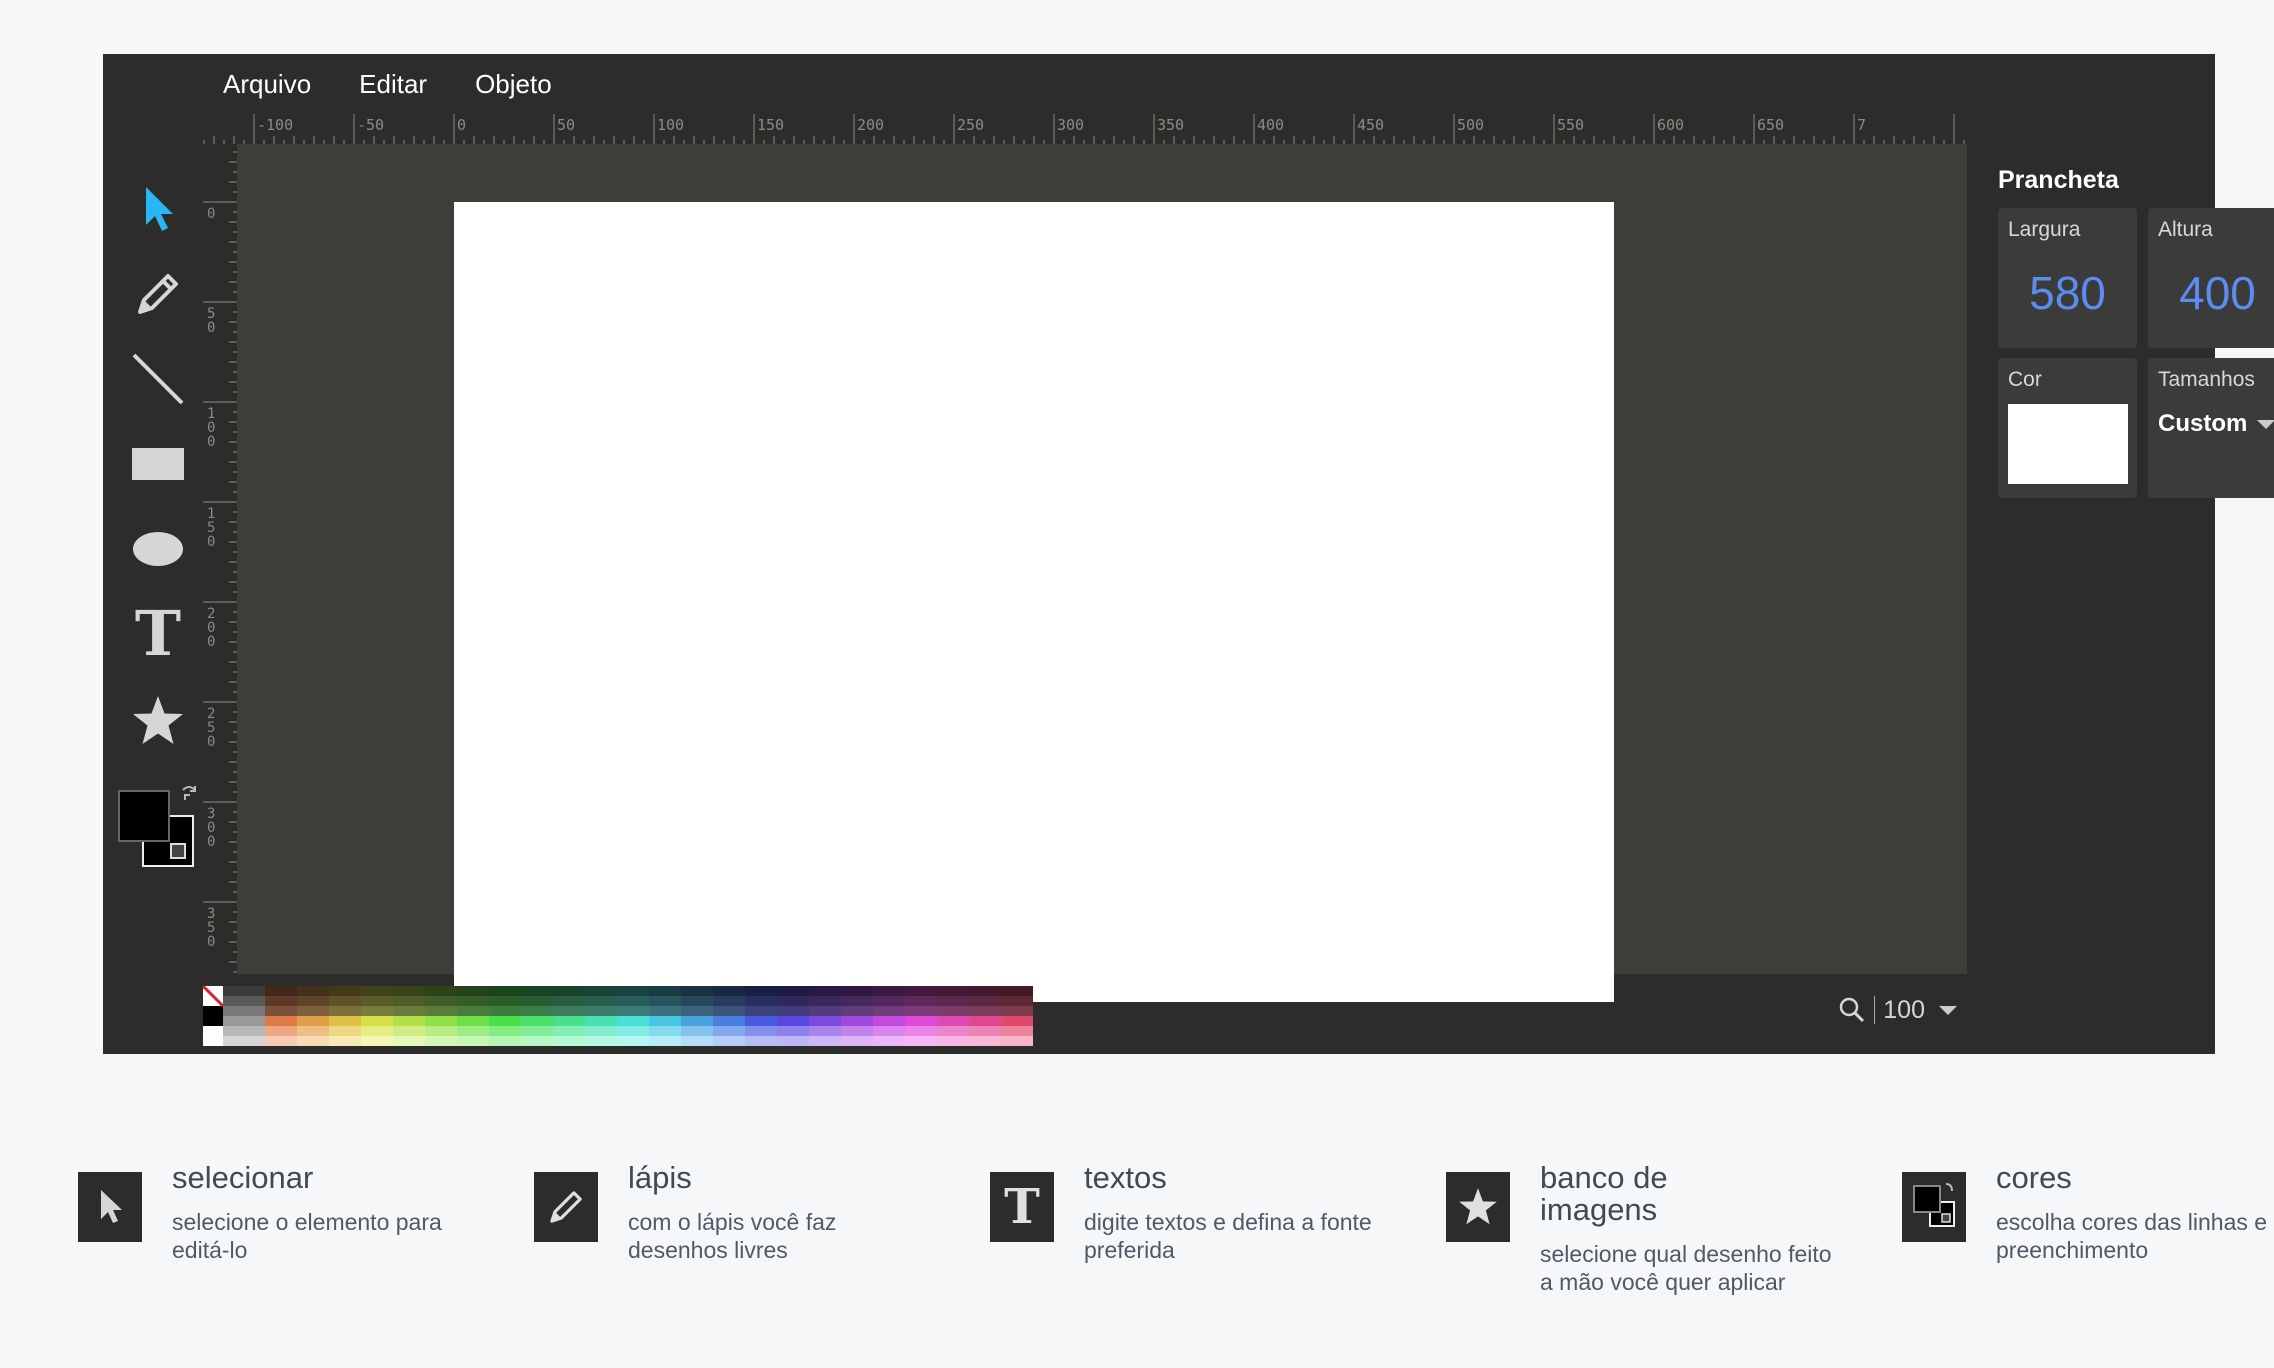 This screenshot has width=2274, height=1368. Describe the element at coordinates (2211, 293) in the screenshot. I see `height-value: 400` at that location.